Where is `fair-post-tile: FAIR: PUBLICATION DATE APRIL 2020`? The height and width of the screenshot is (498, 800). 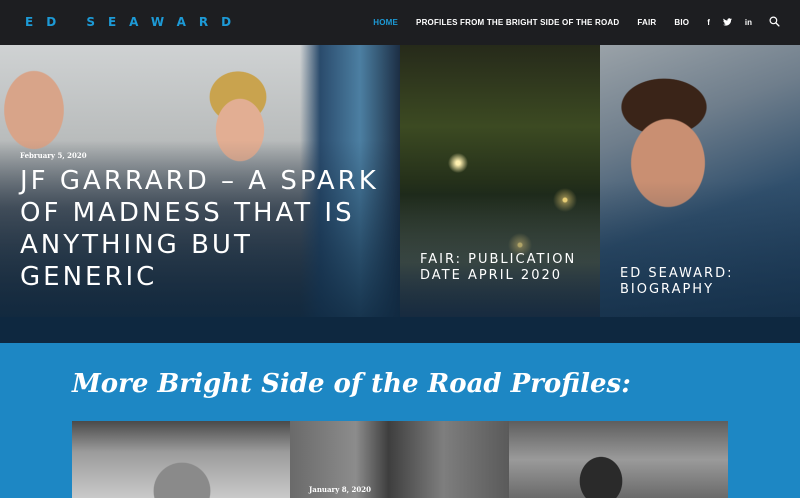 fair-post-tile: FAIR: PUBLICATION DATE APRIL 2020 is located at coordinates (500, 181).